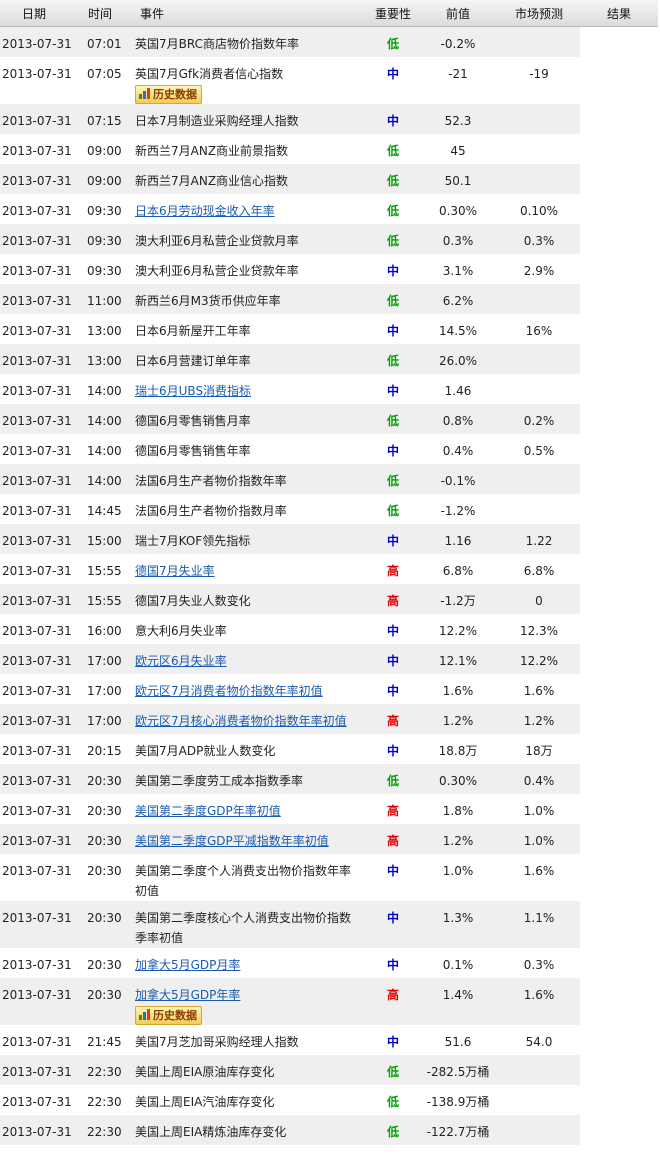 Image resolution: width=660 pixels, height=1161 pixels. I want to click on row-forecast: 0.5%, so click(539, 450).